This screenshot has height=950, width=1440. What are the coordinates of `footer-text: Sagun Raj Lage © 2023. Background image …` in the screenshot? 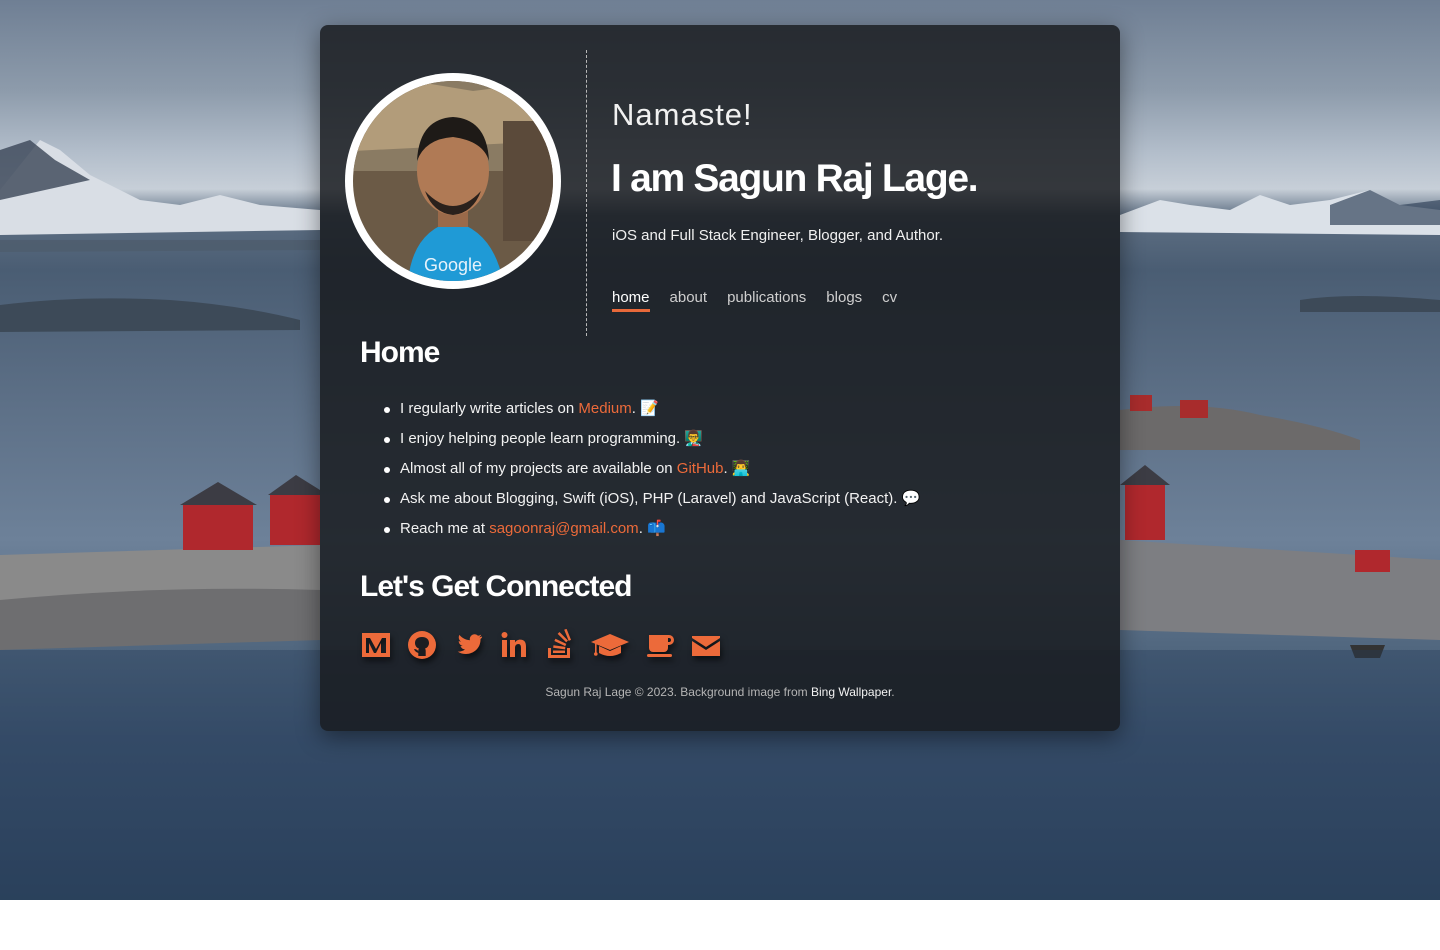 It's located at (678, 692).